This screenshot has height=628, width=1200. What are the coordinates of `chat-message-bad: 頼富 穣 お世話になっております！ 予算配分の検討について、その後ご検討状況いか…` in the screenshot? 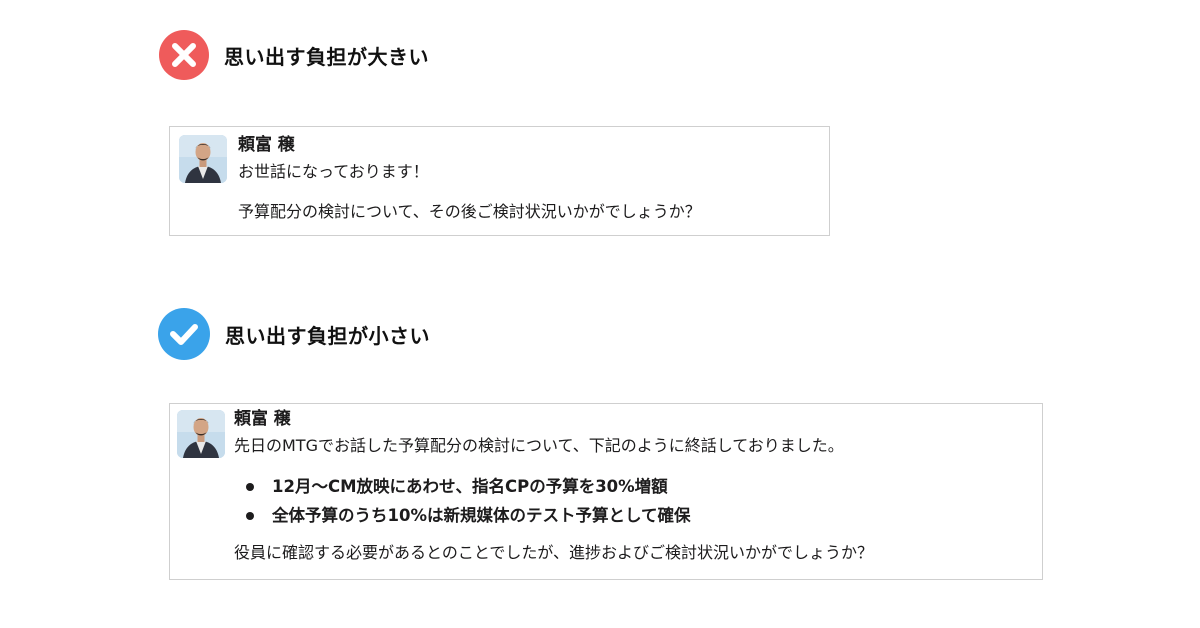 It's located at (499, 181).